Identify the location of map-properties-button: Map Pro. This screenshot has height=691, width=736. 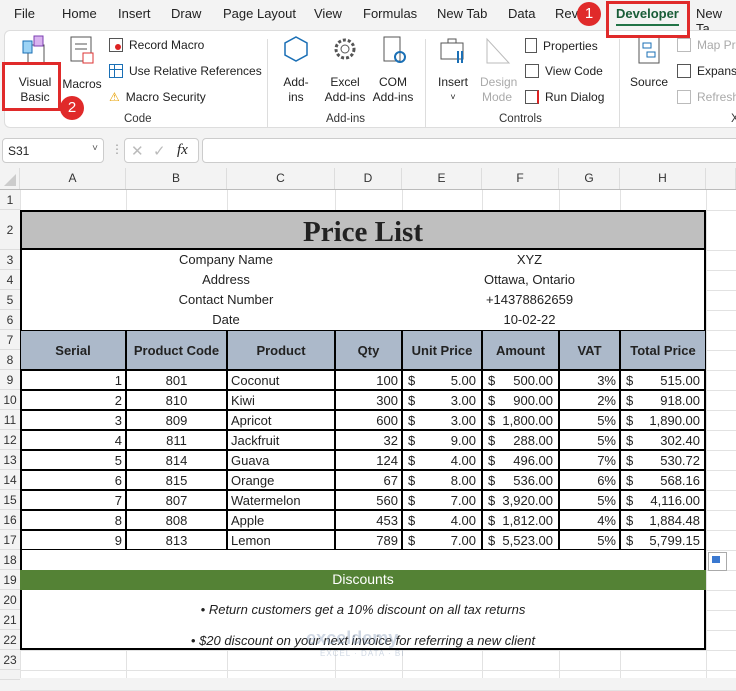
(706, 45).